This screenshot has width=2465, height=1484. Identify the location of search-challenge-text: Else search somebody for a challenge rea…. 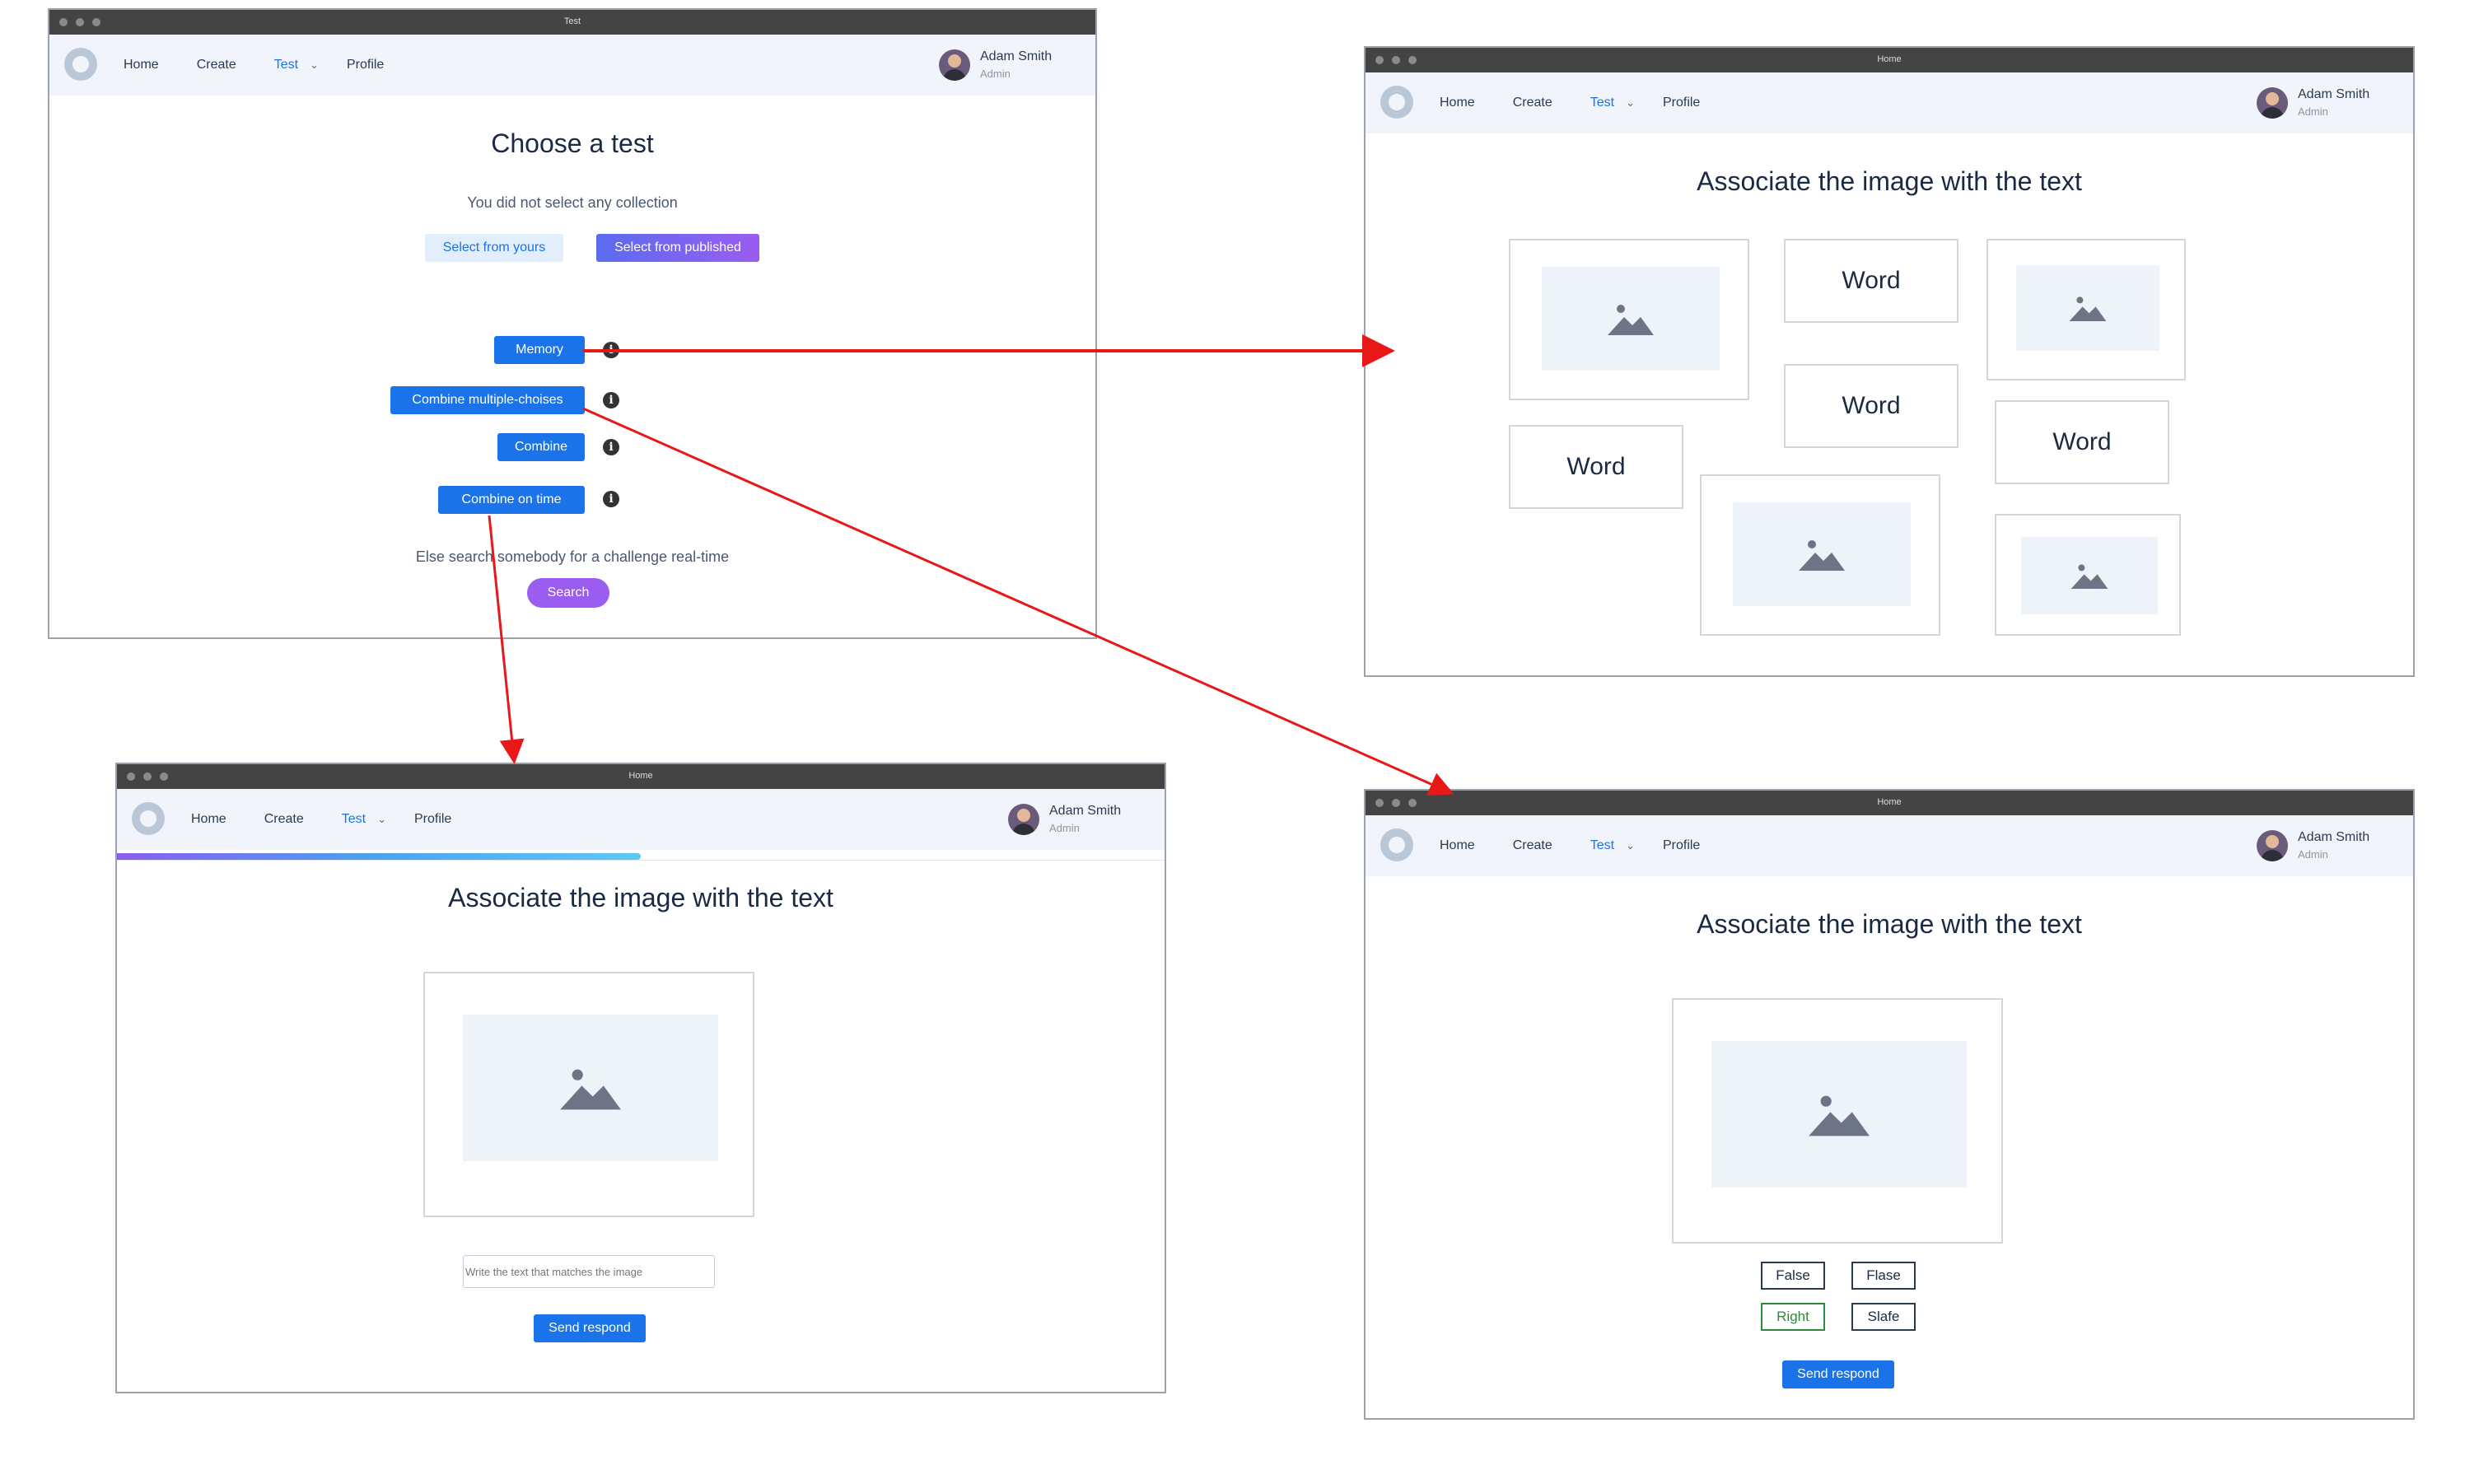
(572, 556).